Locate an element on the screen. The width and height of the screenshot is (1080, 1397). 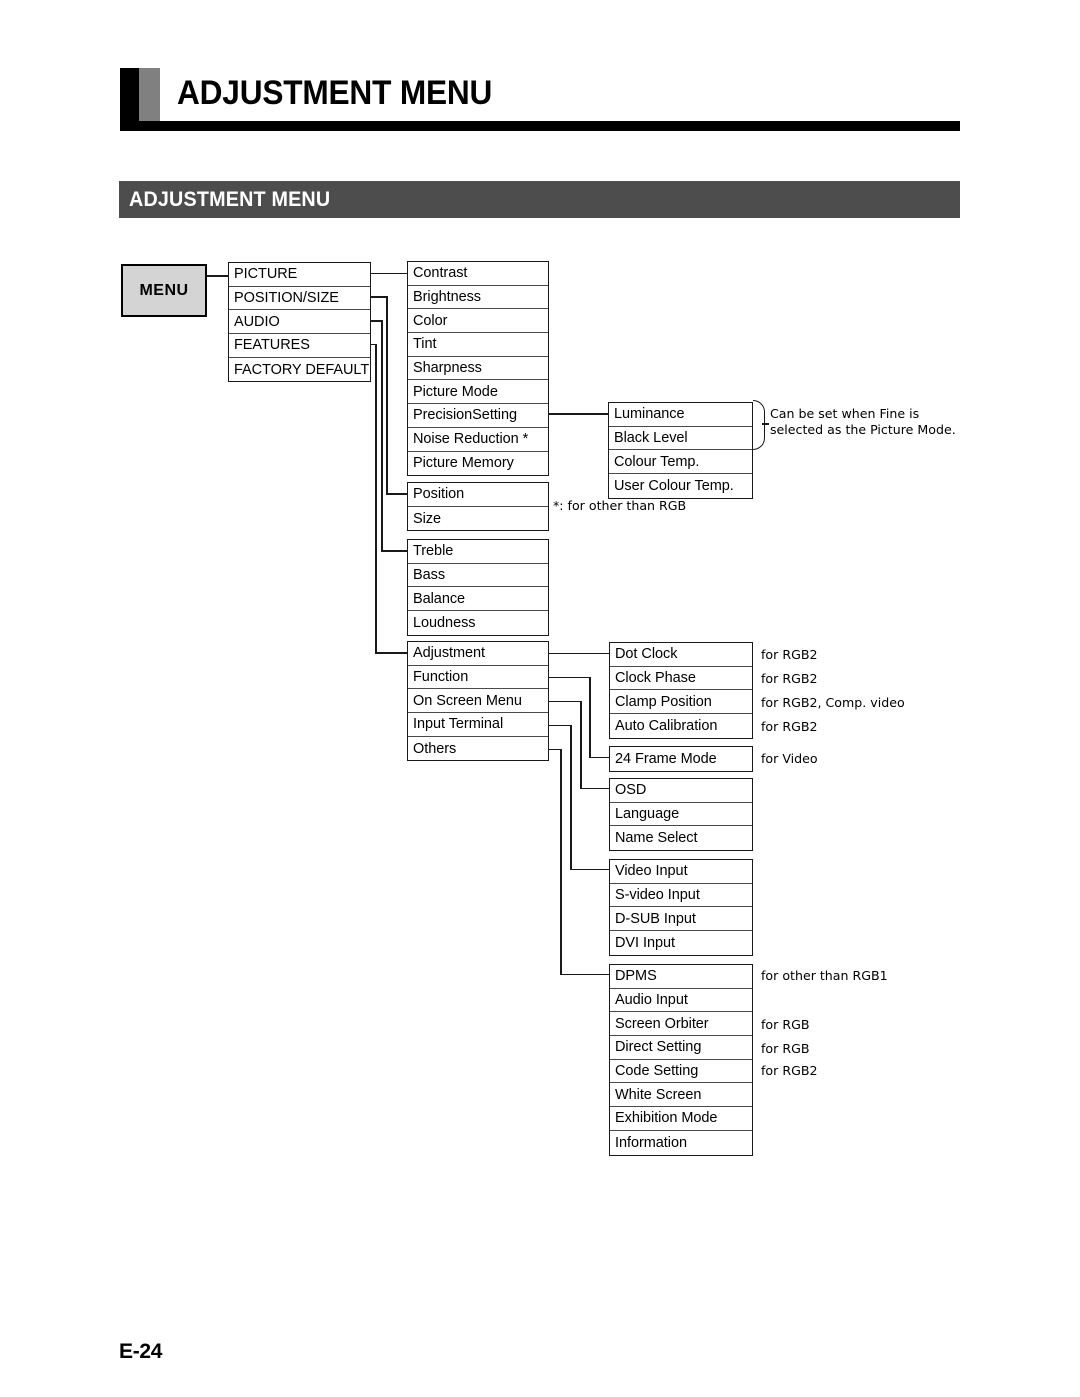
connector-osm-h1 is located at coordinates (564, 701).